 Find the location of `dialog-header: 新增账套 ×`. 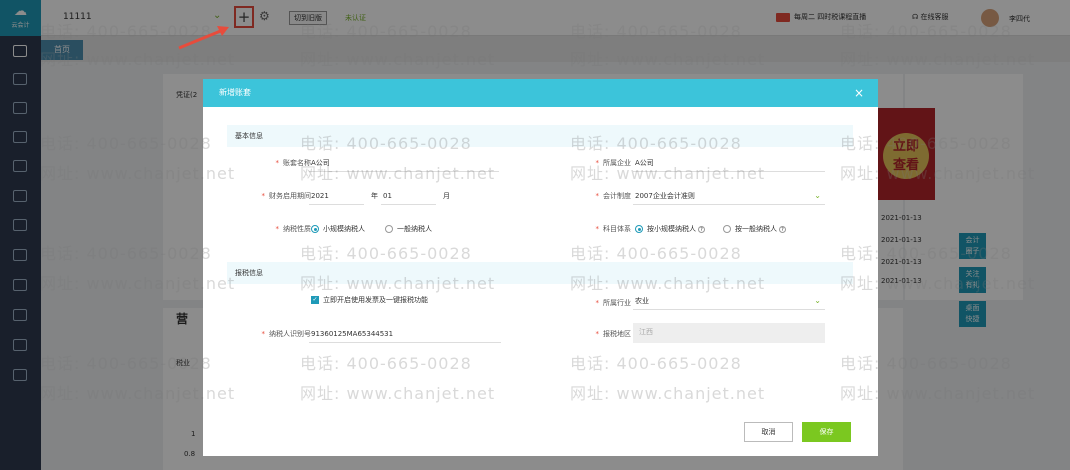

dialog-header: 新增账套 × is located at coordinates (540, 93).